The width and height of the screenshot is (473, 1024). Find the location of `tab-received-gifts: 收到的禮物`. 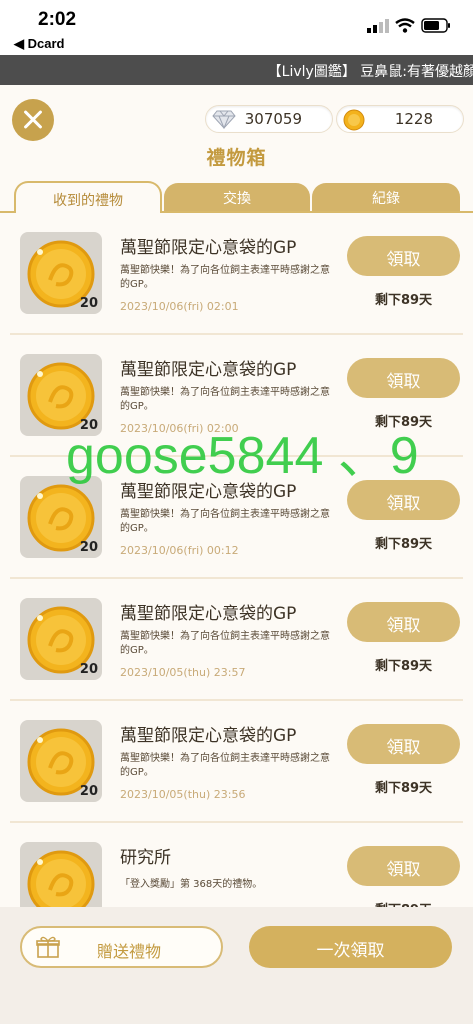

tab-received-gifts: 收到的禮物 is located at coordinates (88, 197).